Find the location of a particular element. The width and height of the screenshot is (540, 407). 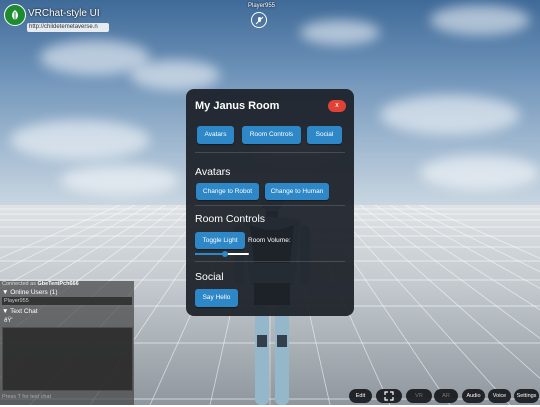

vr-button: VR is located at coordinates (419, 396).